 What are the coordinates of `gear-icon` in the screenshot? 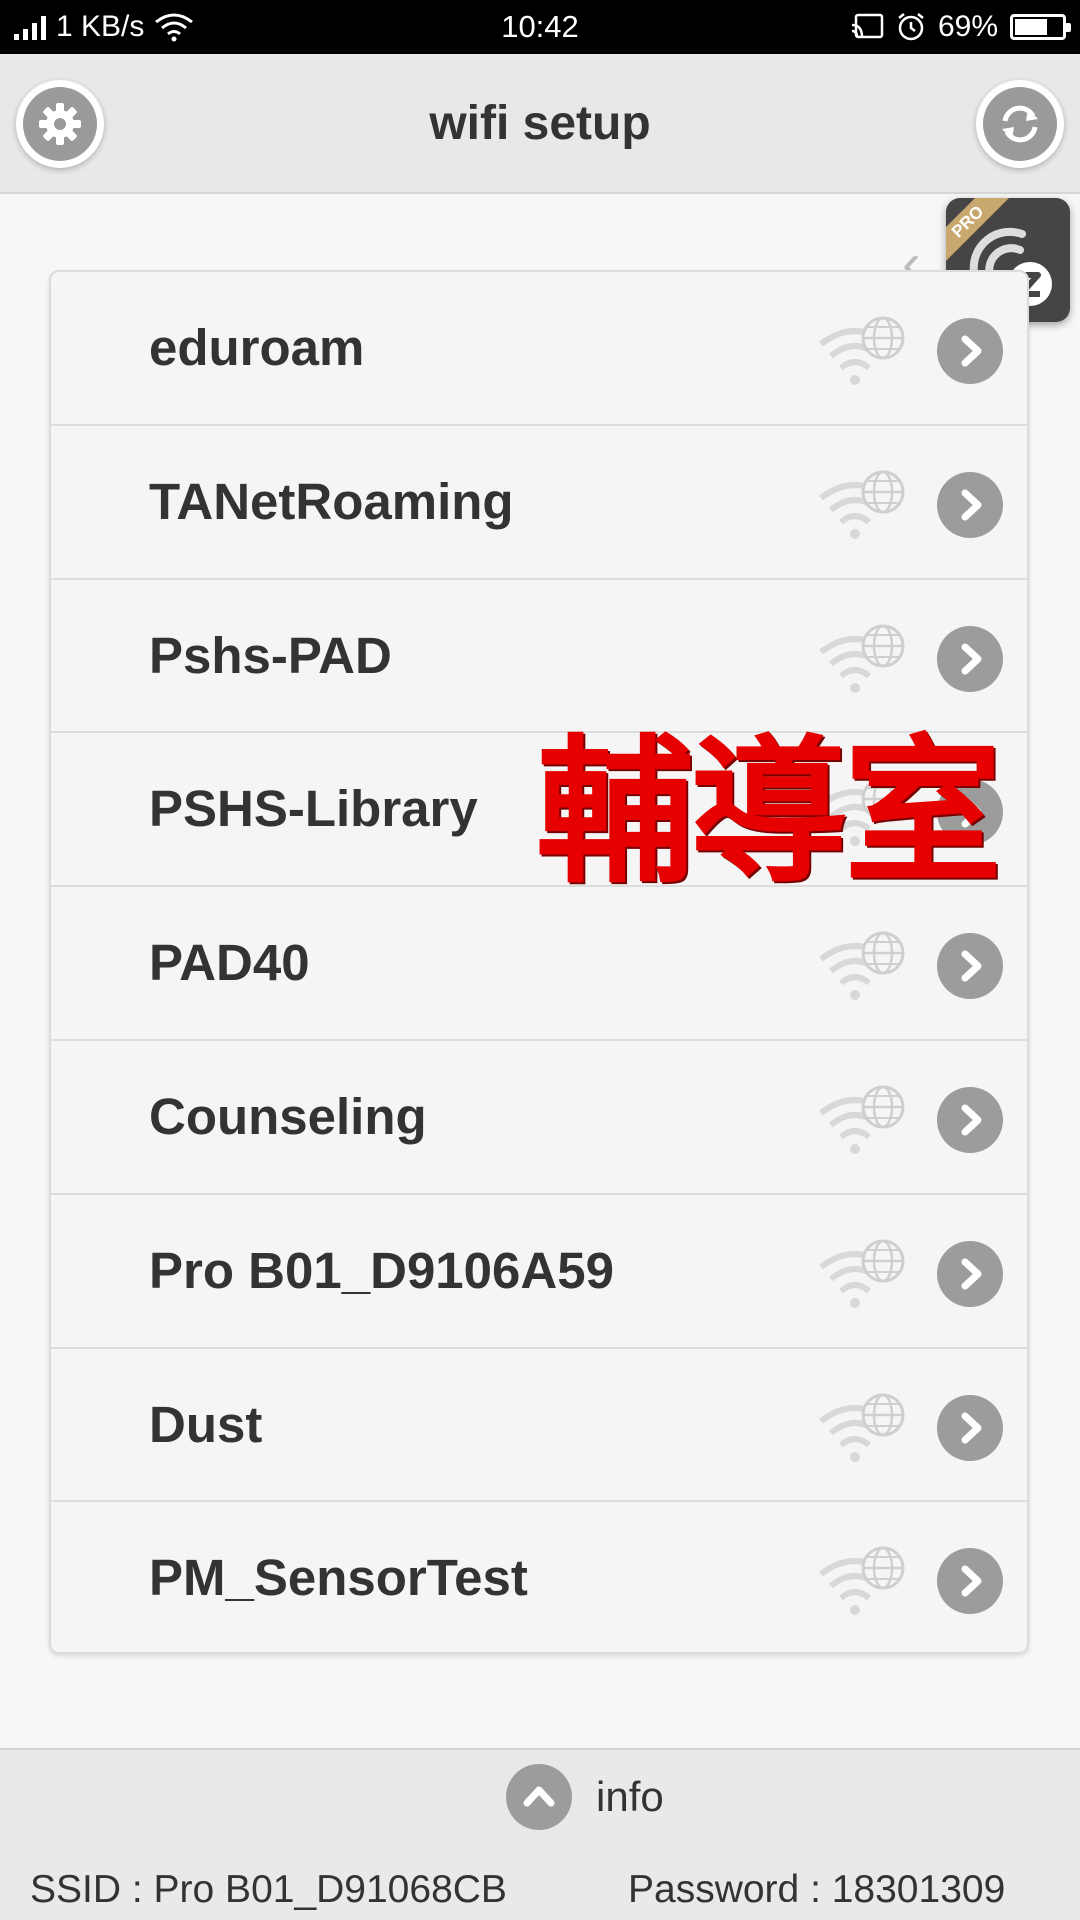 It's located at (60, 124).